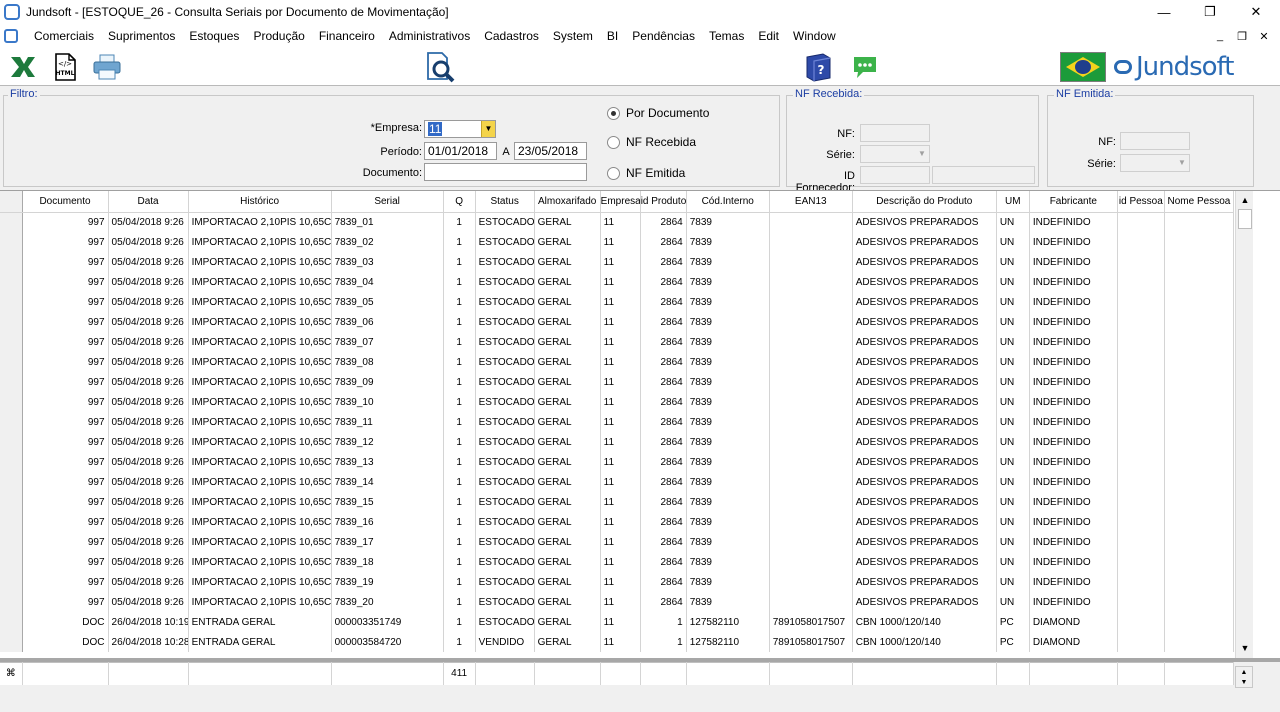 This screenshot has width=1280, height=712. What do you see at coordinates (429, 36) in the screenshot?
I see `menu-administrativos: Administrativos` at bounding box center [429, 36].